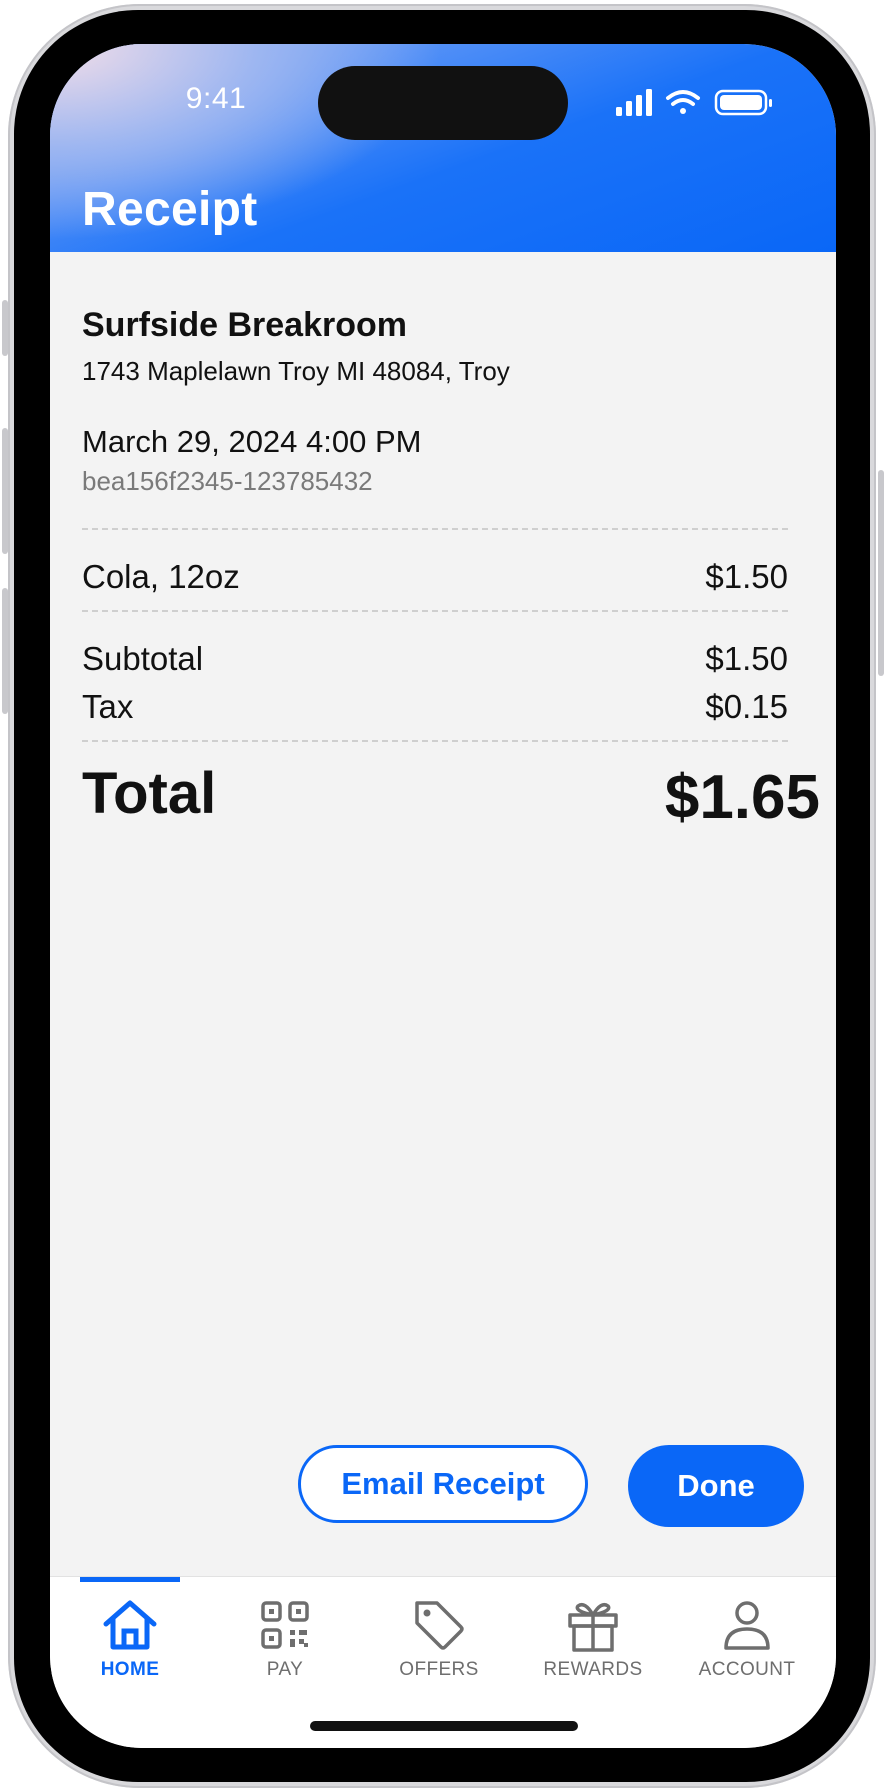 The width and height of the screenshot is (886, 1792). I want to click on wifi-icon, so click(683, 102).